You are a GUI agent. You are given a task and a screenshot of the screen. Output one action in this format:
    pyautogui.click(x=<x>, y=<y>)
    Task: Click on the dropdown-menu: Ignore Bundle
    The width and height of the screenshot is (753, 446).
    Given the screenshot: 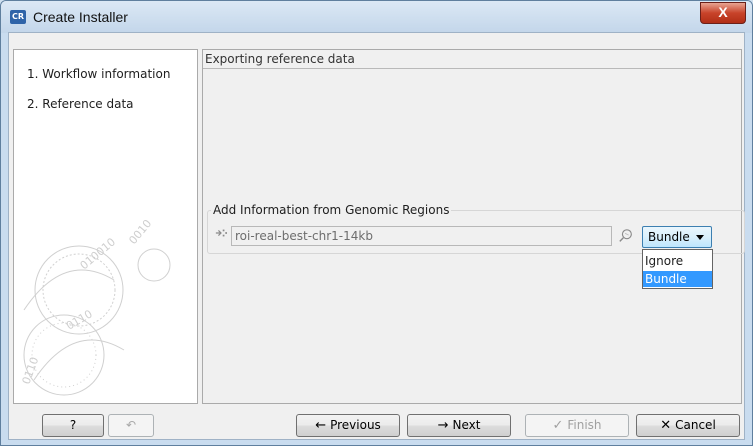 What is the action you would take?
    pyautogui.click(x=677, y=269)
    